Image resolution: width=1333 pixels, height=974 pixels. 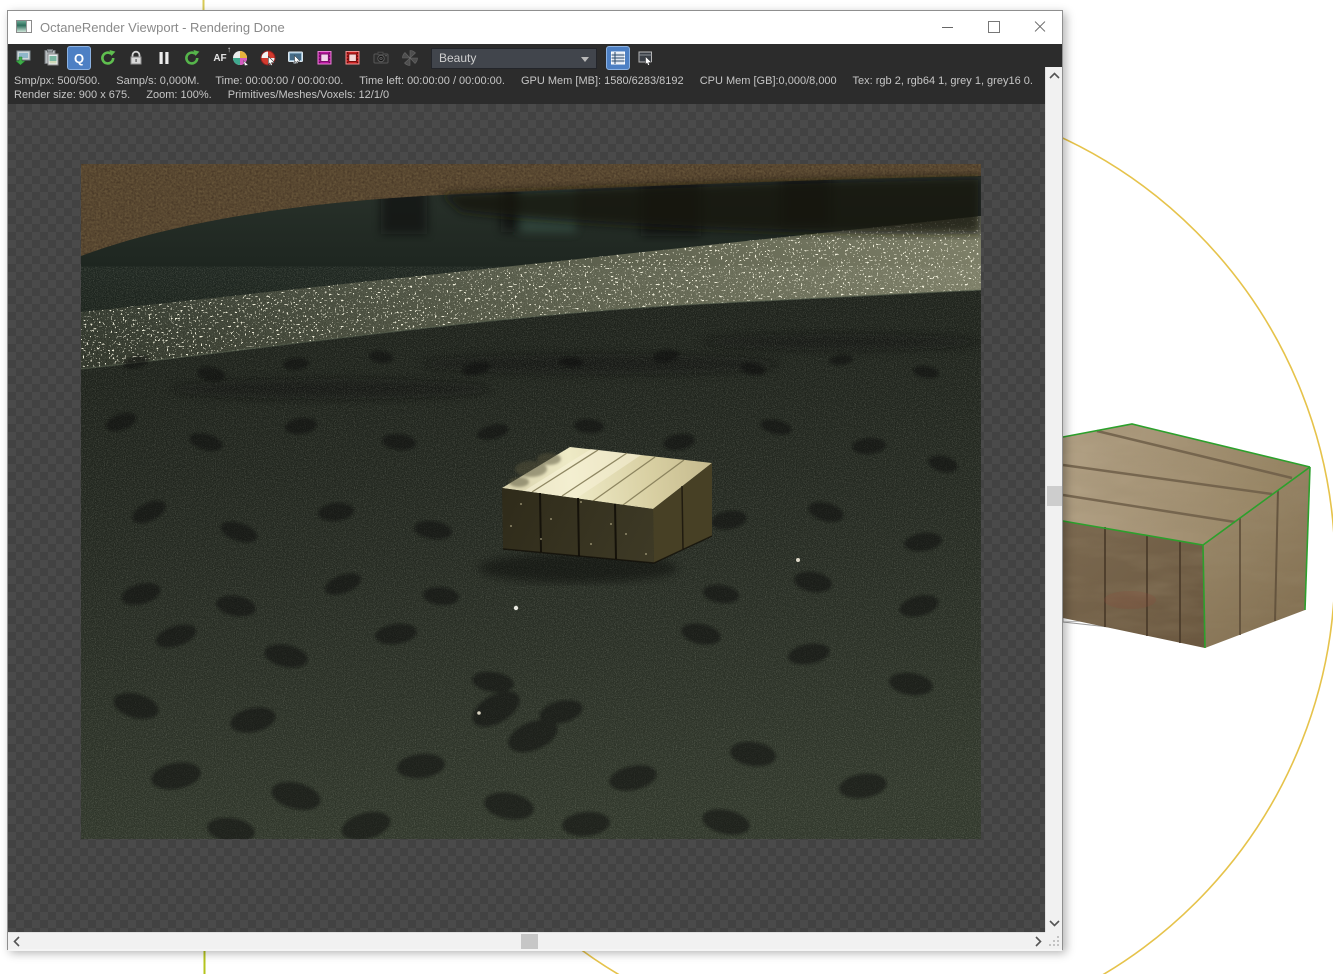 I want to click on vertical-scroll-thumb, so click(x=1054, y=496).